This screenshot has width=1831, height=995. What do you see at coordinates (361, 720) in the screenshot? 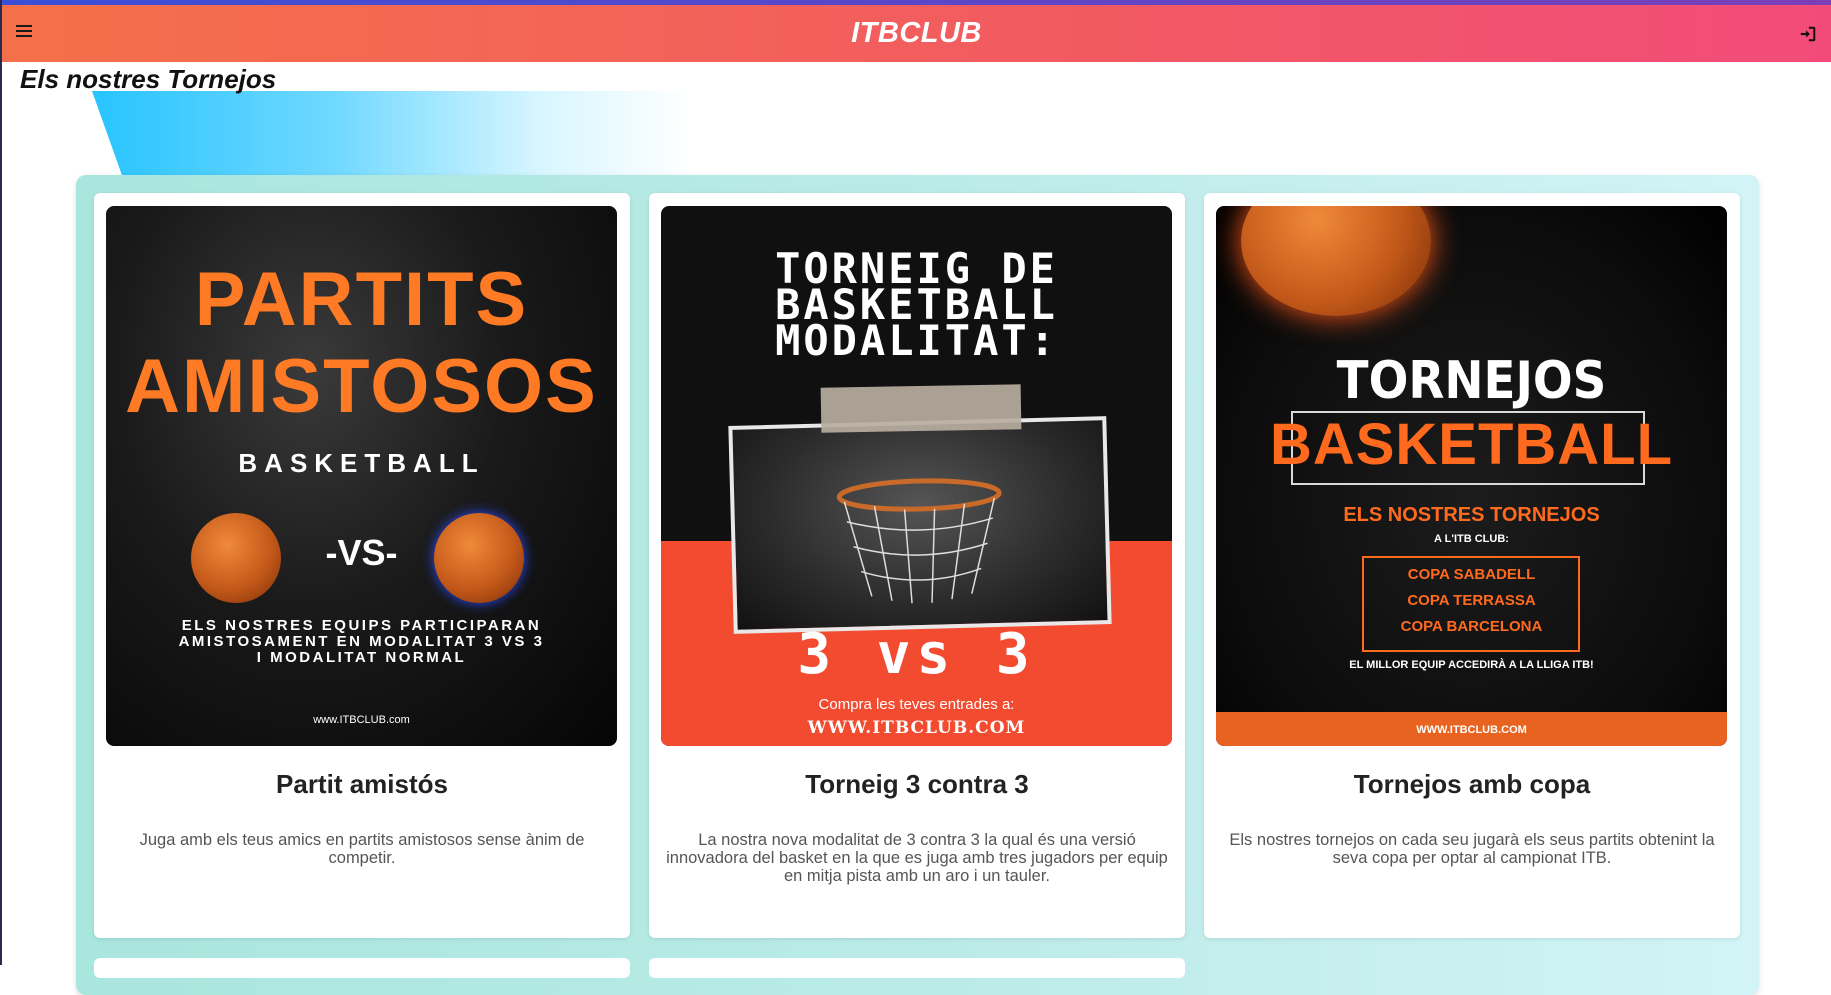
I see `poster-url: www.ITBCLUB.com` at bounding box center [361, 720].